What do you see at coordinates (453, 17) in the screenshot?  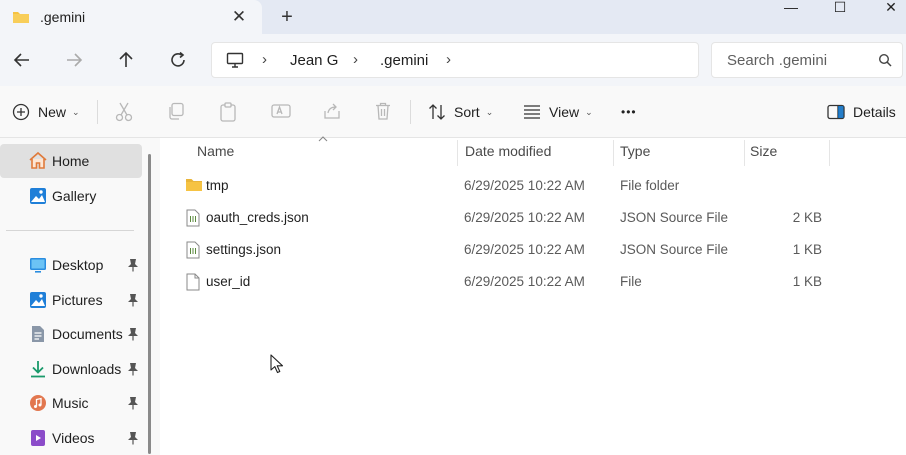 I see `title-bar: .gemini ✕ + — ☐ ✕` at bounding box center [453, 17].